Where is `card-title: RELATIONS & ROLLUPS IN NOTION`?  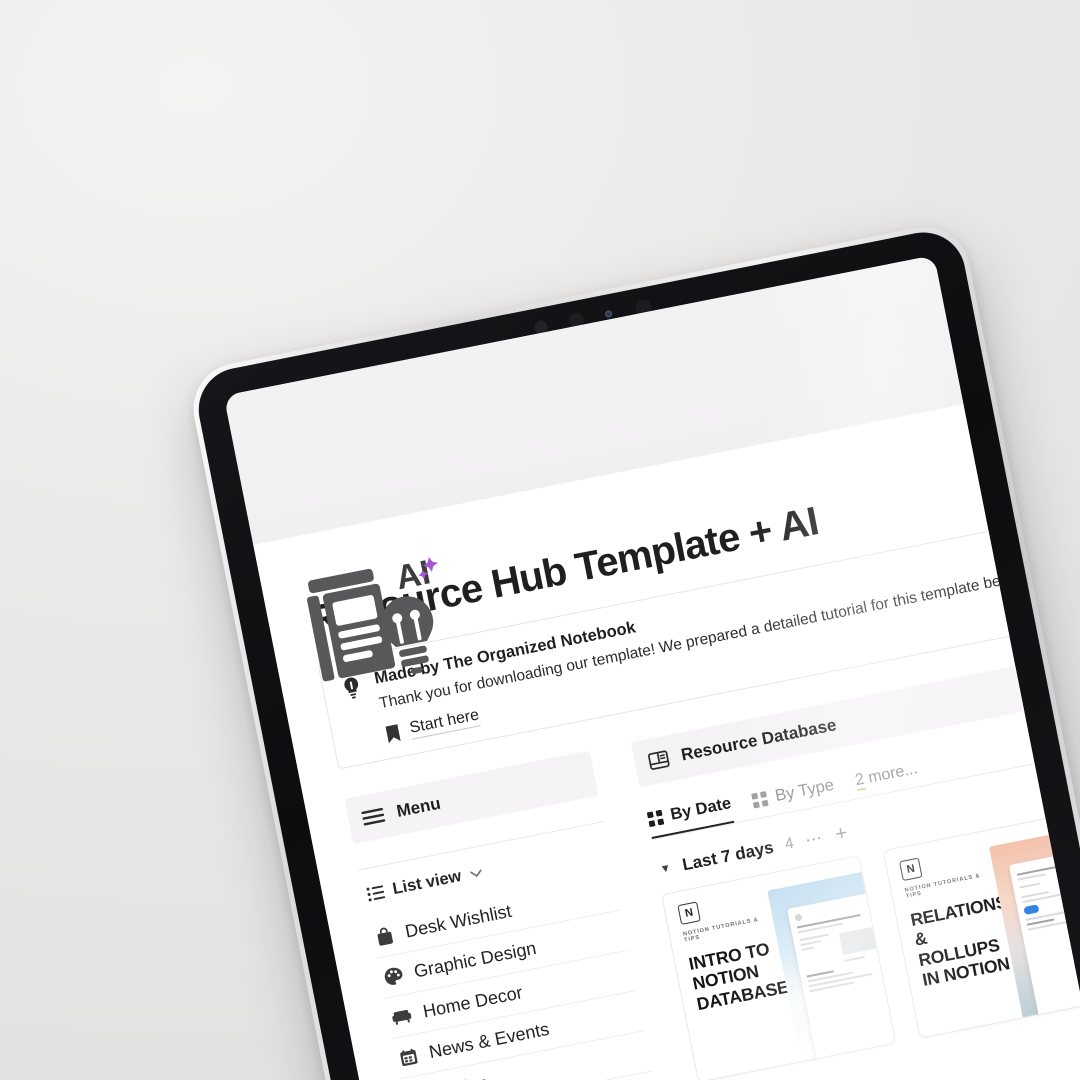
card-title: RELATIONS & ROLLUPS IN NOTION is located at coordinates (960, 940).